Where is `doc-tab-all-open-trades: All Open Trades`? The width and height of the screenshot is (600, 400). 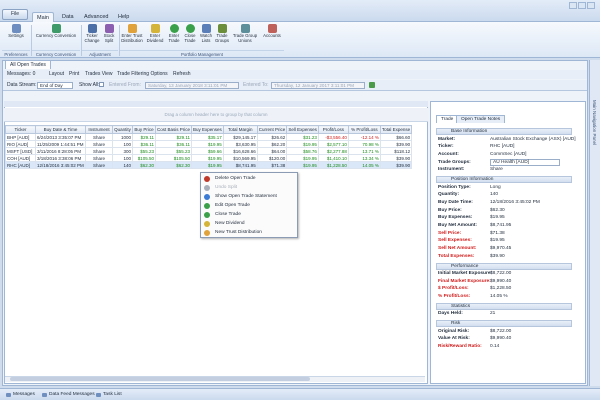 doc-tab-all-open-trades: All Open Trades is located at coordinates (28, 64).